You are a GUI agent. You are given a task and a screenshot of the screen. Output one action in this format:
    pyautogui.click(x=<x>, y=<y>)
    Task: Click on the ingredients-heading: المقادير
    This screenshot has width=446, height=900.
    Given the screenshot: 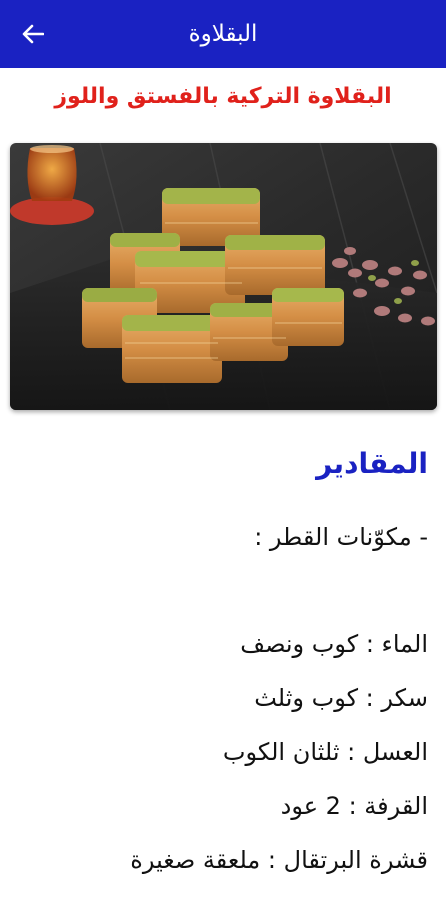 What is the action you would take?
    pyautogui.click(x=372, y=463)
    